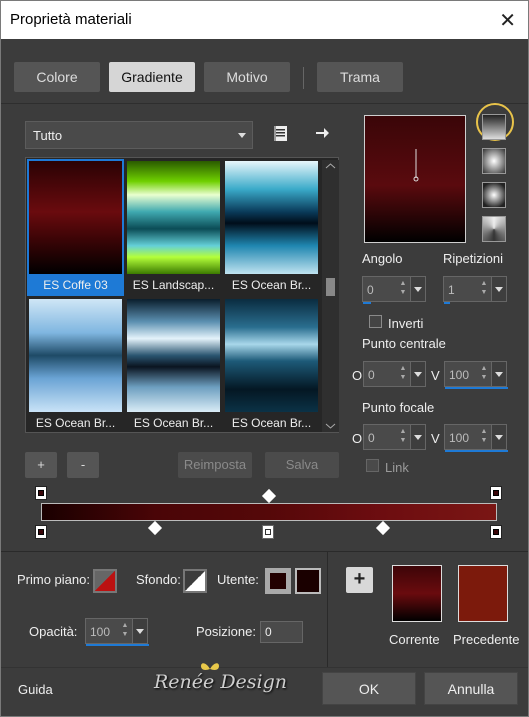 This screenshot has width=529, height=717. What do you see at coordinates (494, 195) in the screenshot?
I see `radial-style-icon` at bounding box center [494, 195].